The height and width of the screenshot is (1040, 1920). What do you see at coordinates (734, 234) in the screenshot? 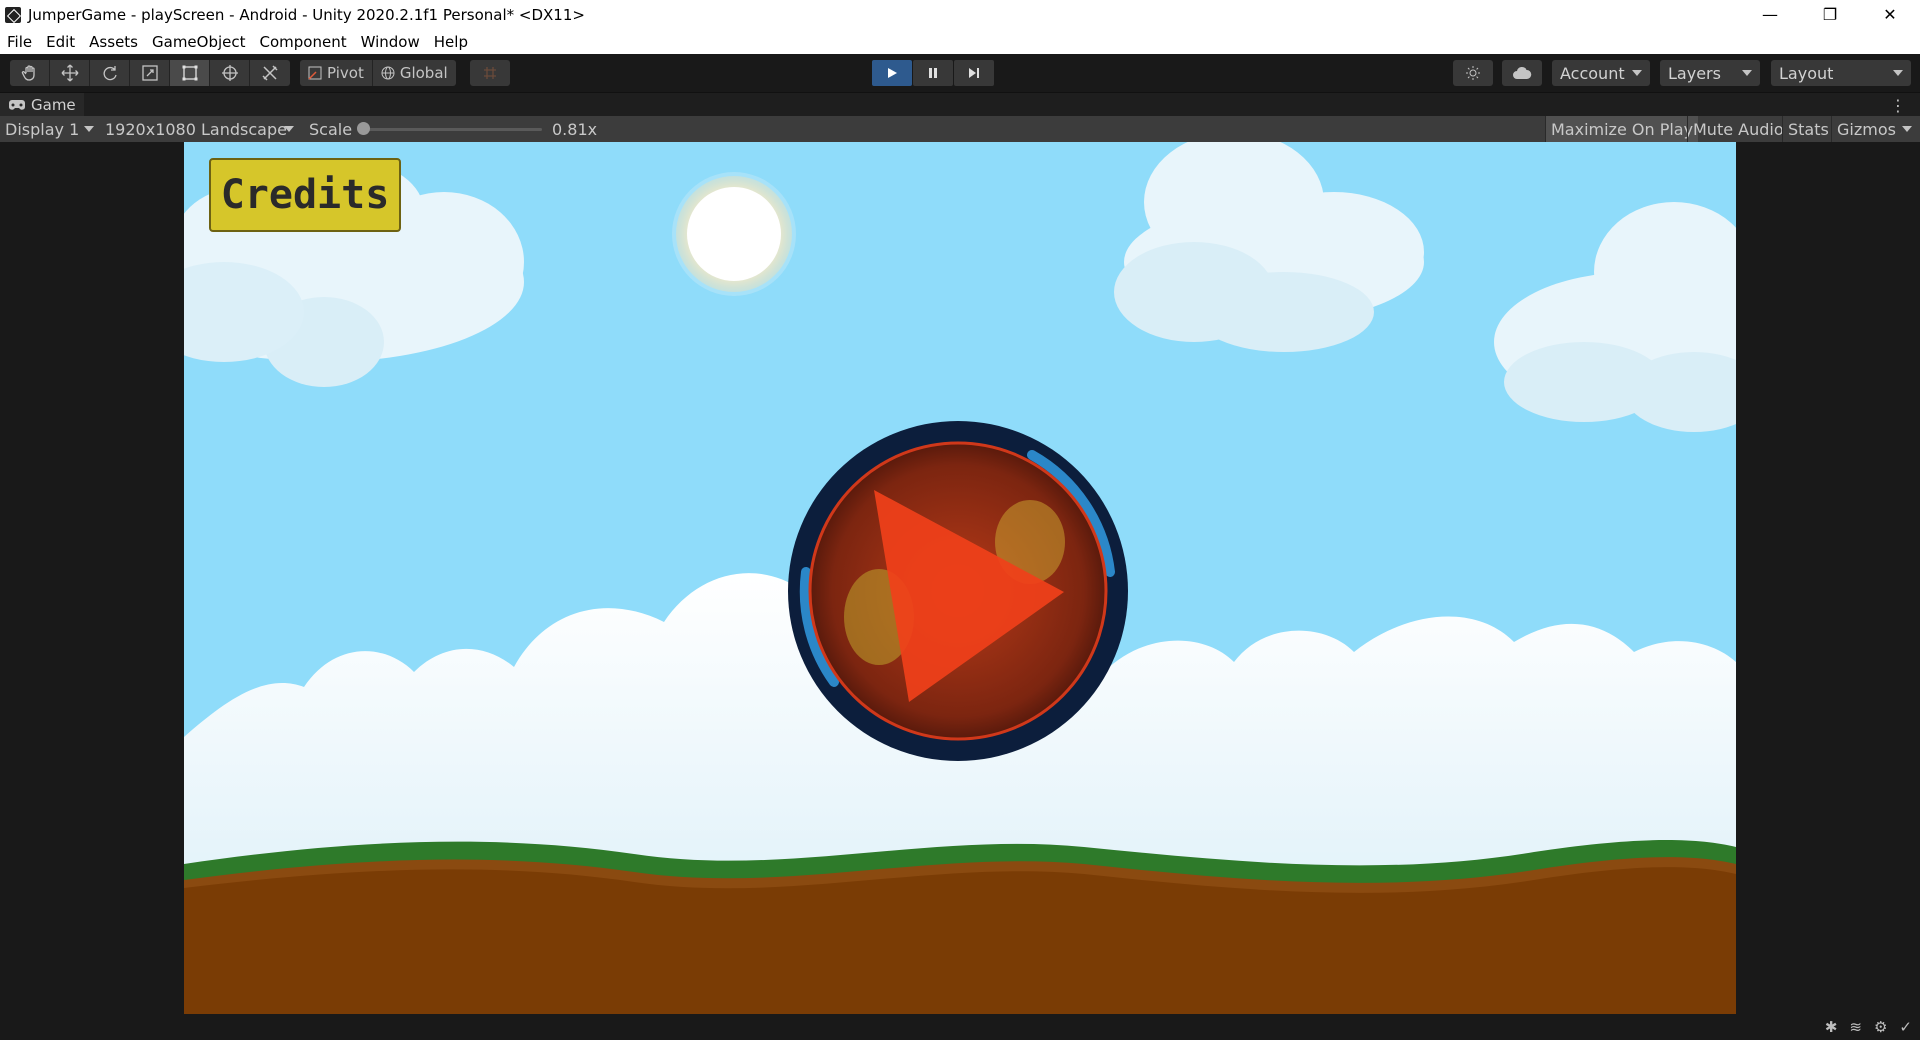
I see `sun` at bounding box center [734, 234].